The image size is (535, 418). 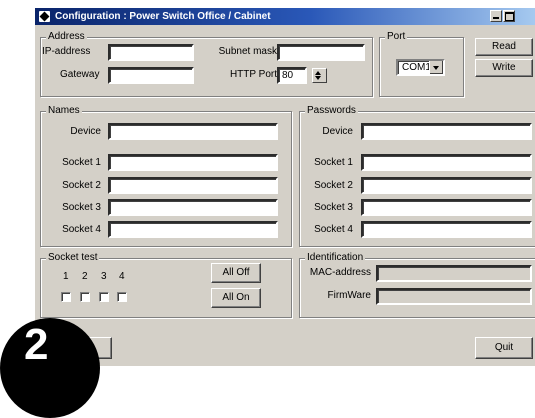 I want to click on gateway-label: Gateway, so click(x=80, y=74).